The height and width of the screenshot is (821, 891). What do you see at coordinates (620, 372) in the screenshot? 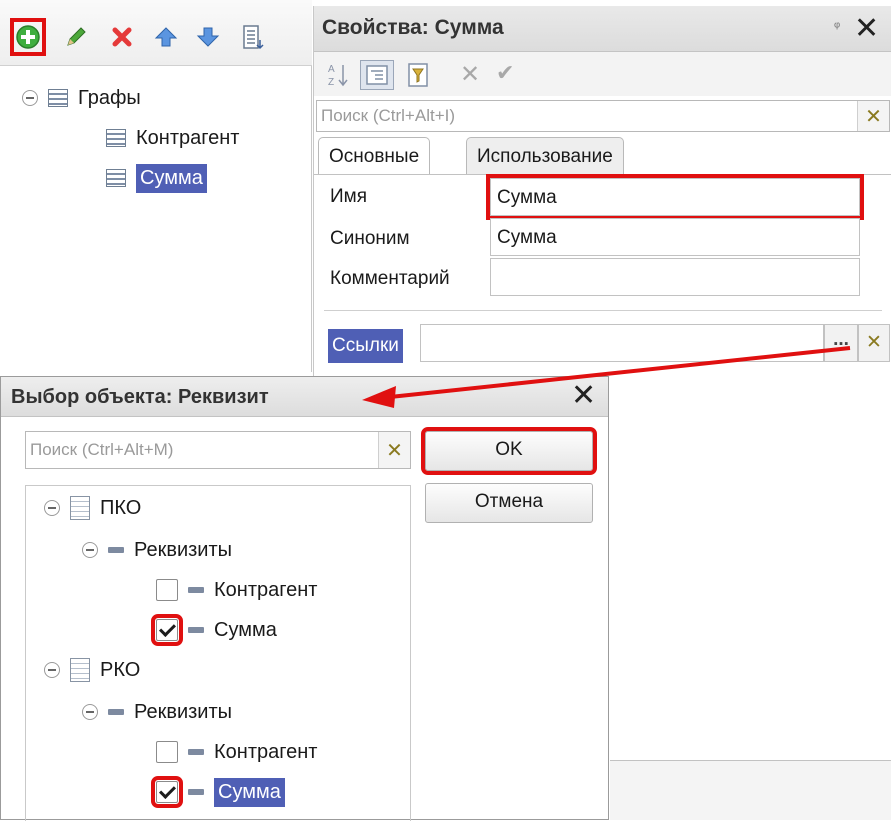
I see `arrow-line` at bounding box center [620, 372].